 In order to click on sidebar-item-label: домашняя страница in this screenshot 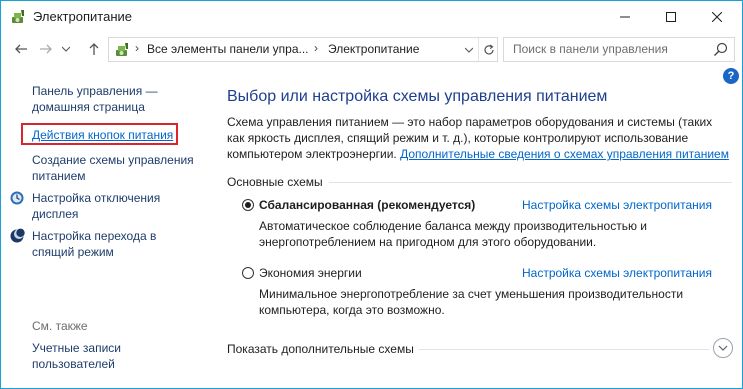, I will do `click(88, 107)`.